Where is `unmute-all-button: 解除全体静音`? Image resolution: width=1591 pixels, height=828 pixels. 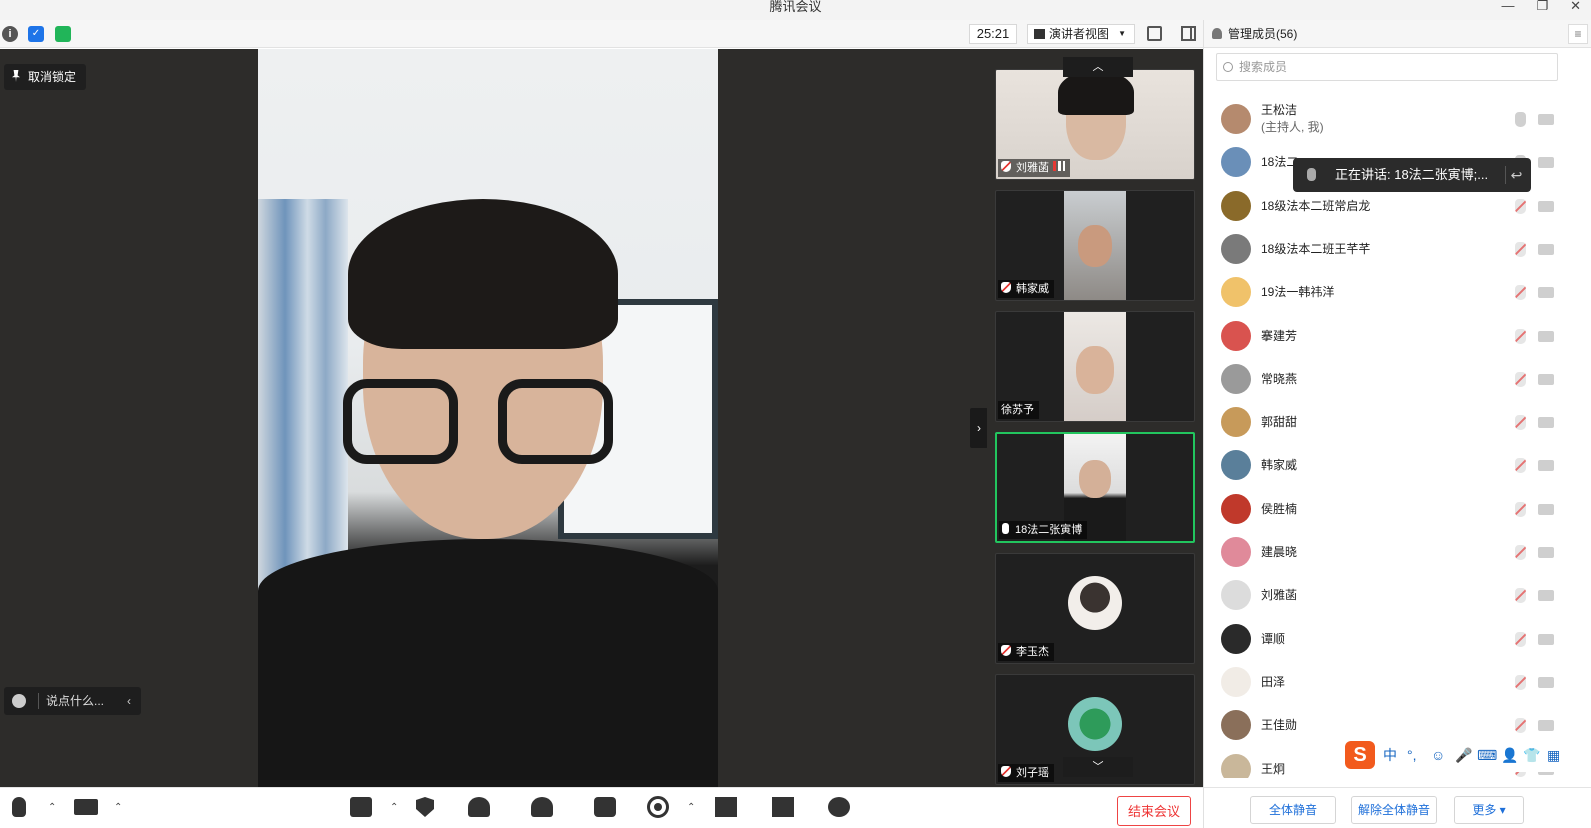 unmute-all-button: 解除全体静音 is located at coordinates (1394, 810).